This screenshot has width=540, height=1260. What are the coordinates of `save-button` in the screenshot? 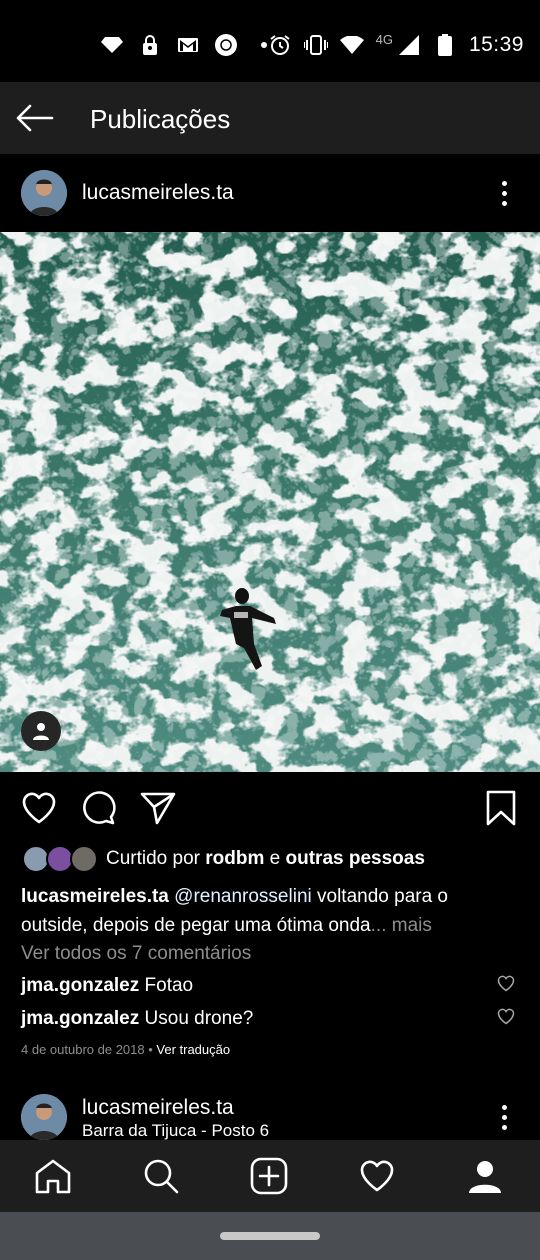 It's located at (501, 808).